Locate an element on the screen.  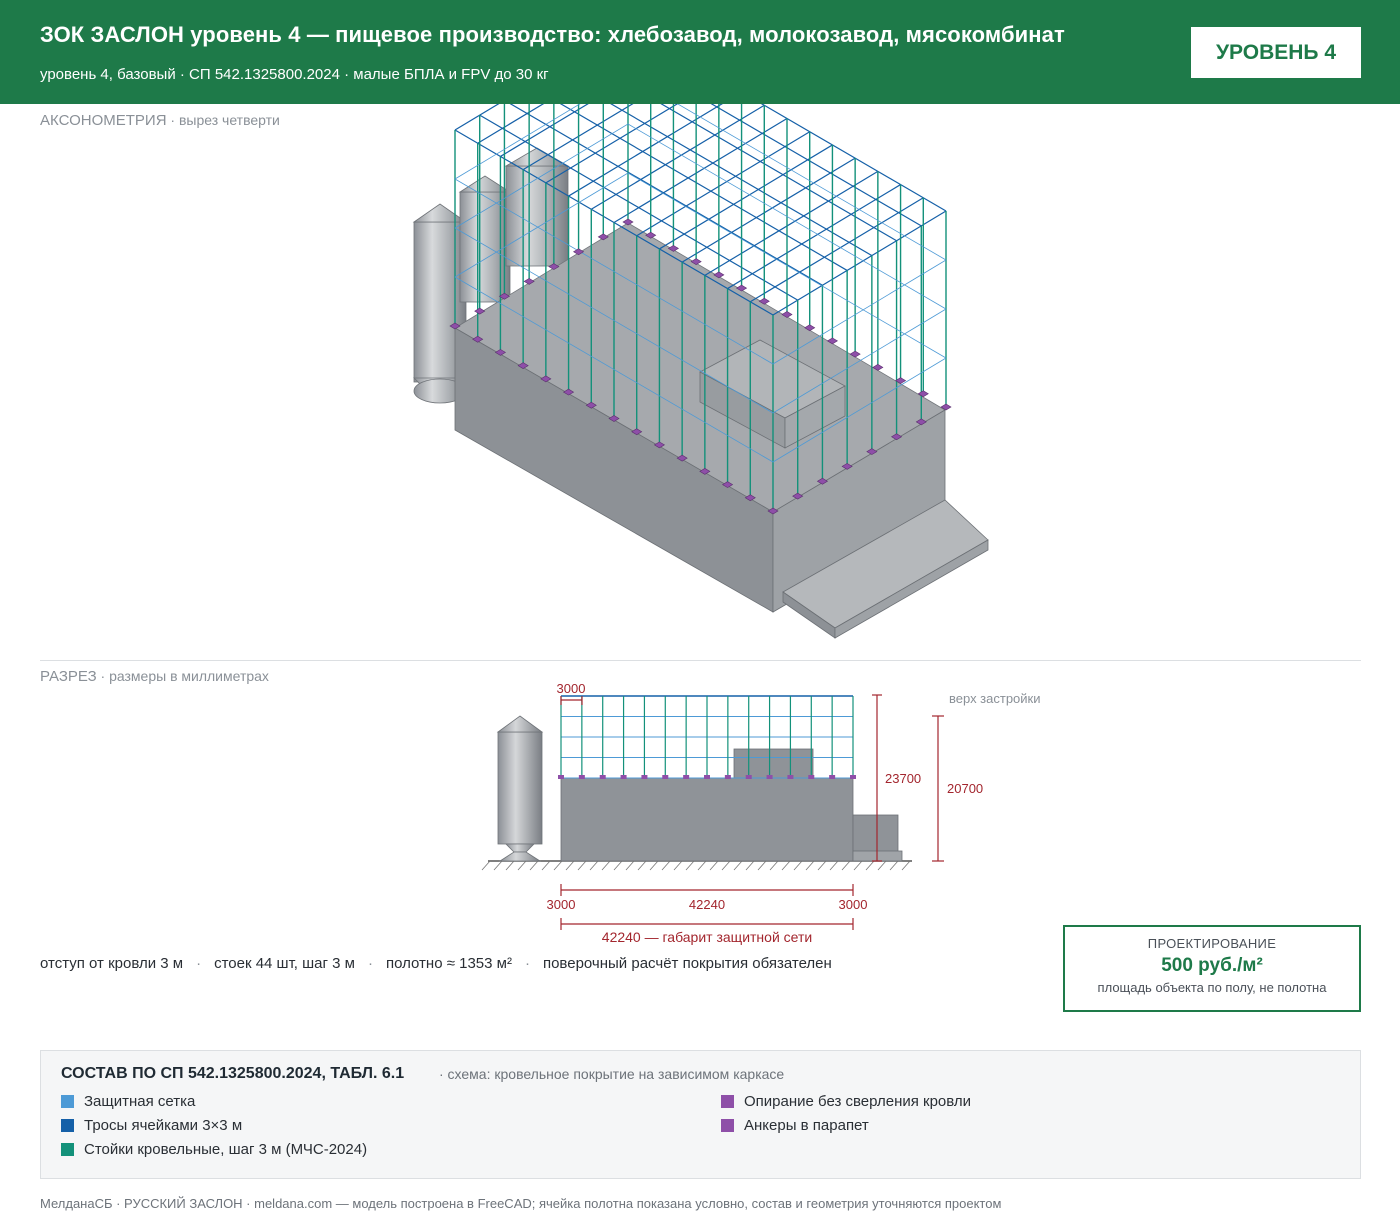
section-net-frame is located at coordinates (707, 737).